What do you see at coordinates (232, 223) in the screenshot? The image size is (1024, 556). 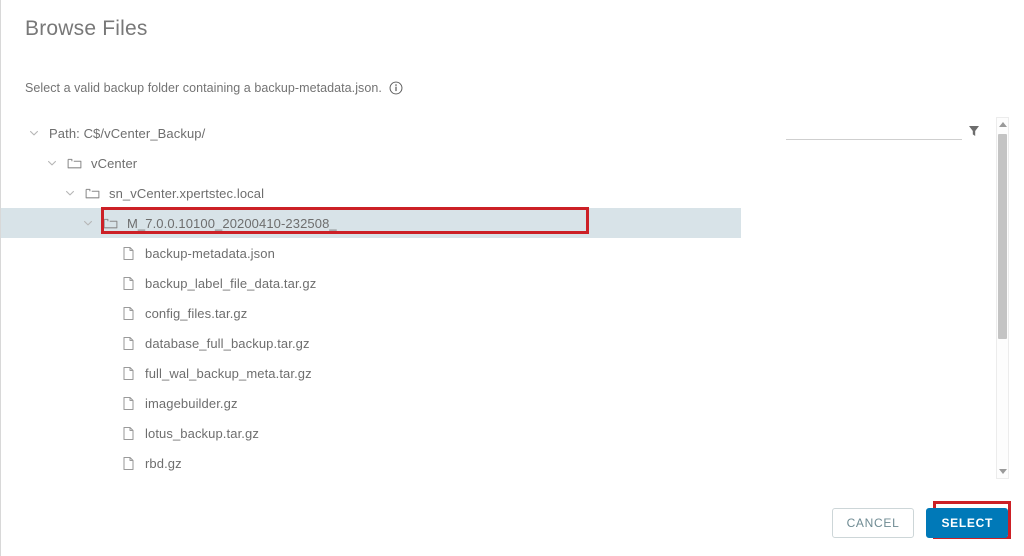 I see `tree-row-label: M_7.0.0.10100_20200410-232508_` at bounding box center [232, 223].